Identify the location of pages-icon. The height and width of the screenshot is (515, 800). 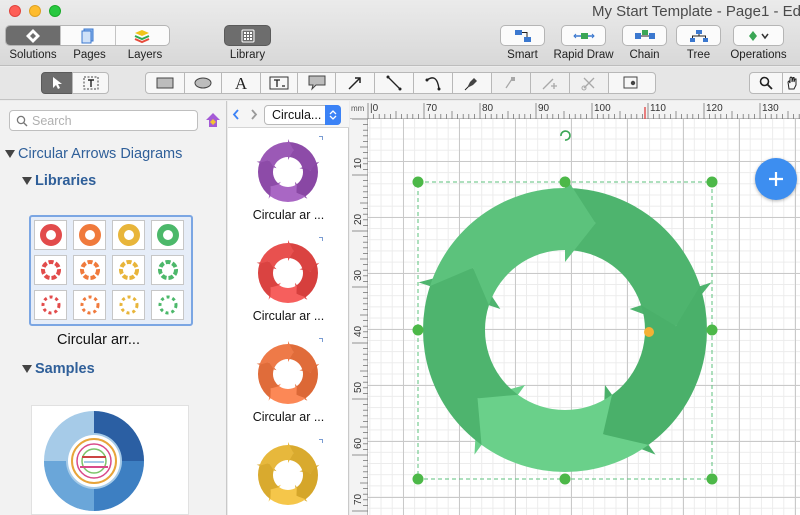
(87, 35).